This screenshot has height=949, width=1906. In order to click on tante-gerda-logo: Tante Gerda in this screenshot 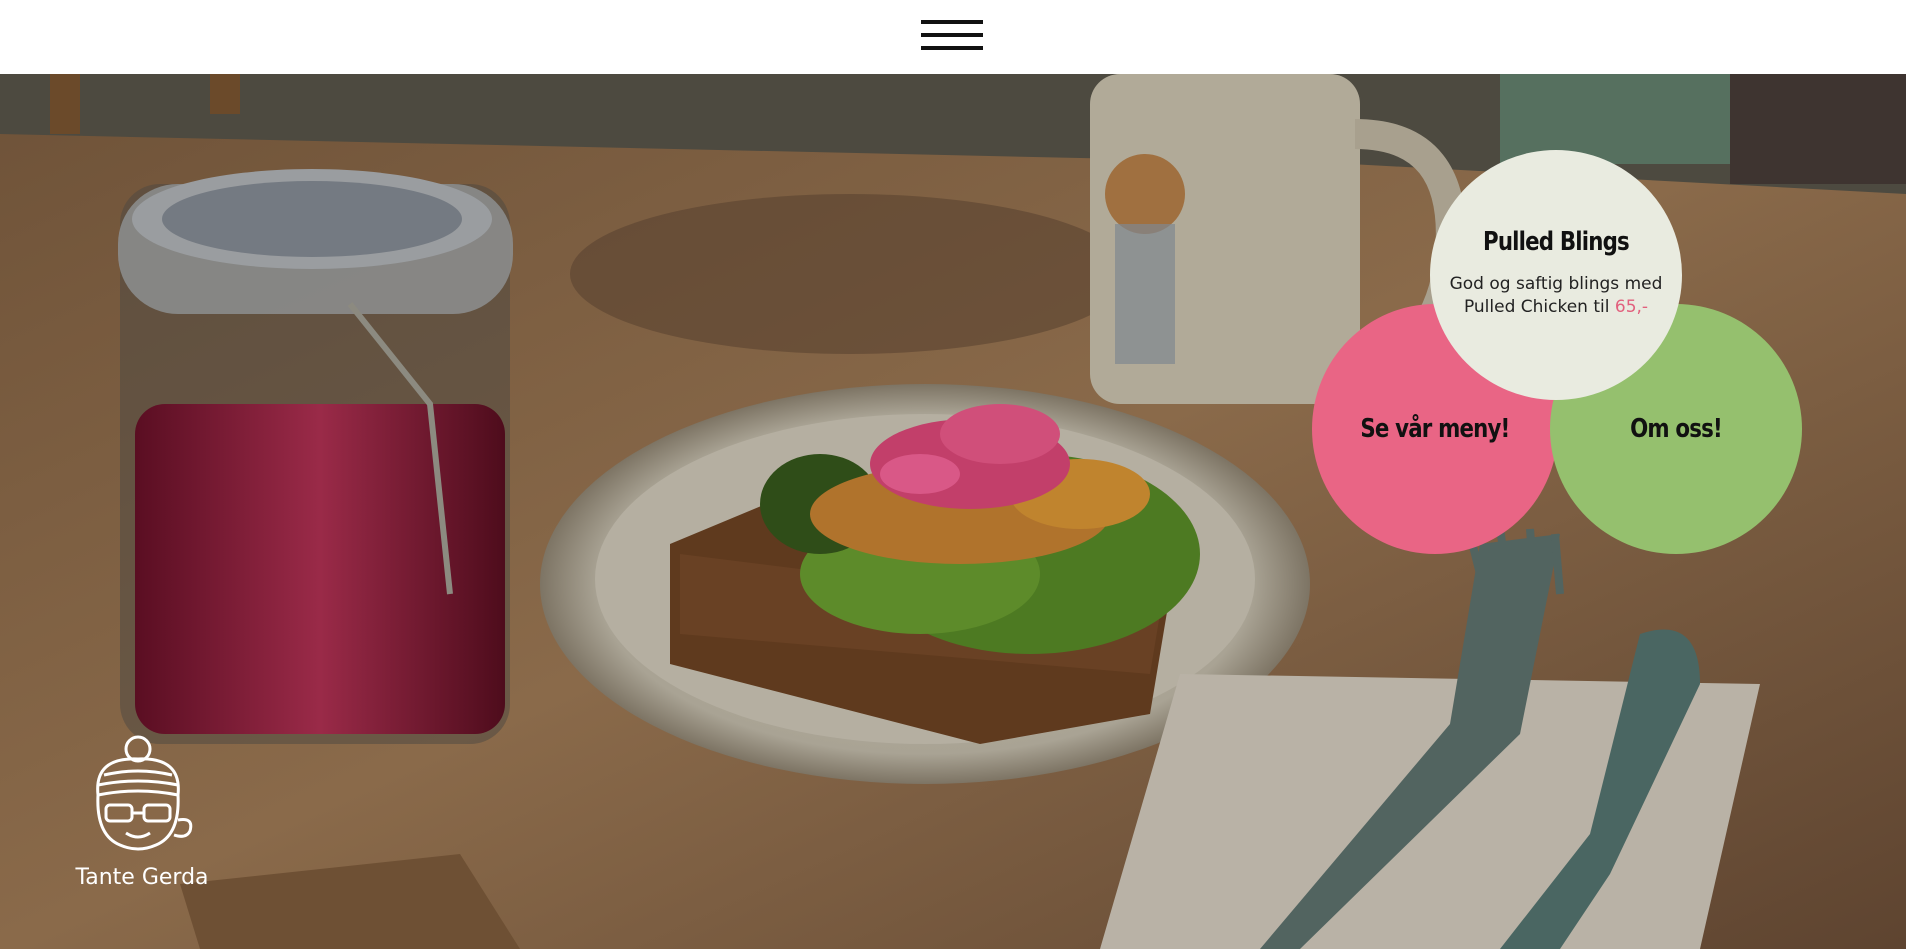, I will do `click(142, 815)`.